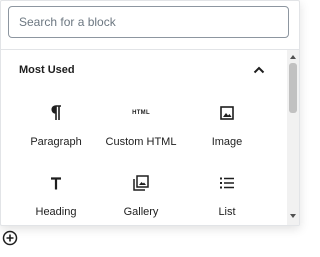 The height and width of the screenshot is (257, 320). What do you see at coordinates (47, 70) in the screenshot?
I see `section-title: Most Used` at bounding box center [47, 70].